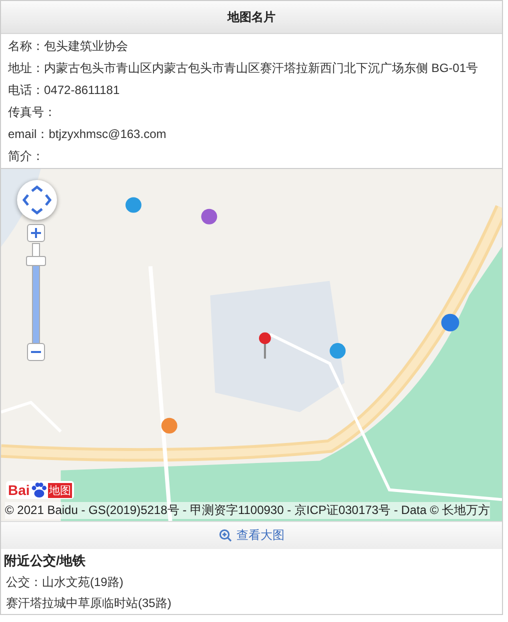 This screenshot has width=508, height=622. Describe the element at coordinates (88, 603) in the screenshot. I see `transit-stop: 赛汗塔拉城中草原临时站(35路)` at that location.